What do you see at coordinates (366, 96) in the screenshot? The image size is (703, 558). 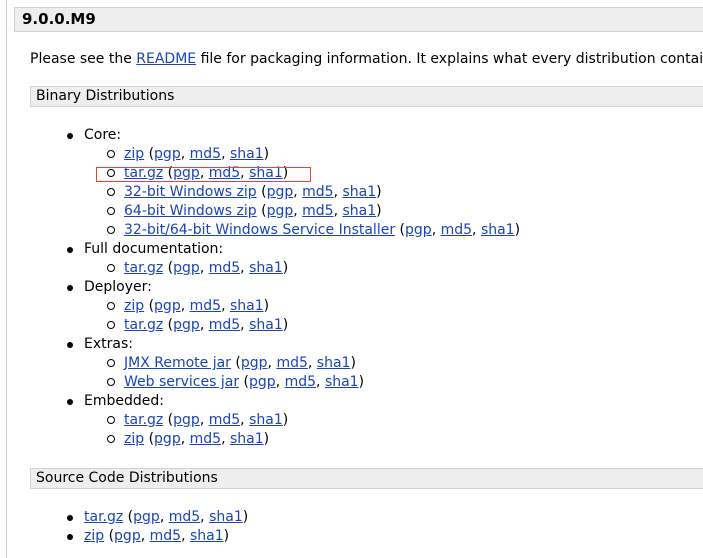 I see `binary-distributions-heading: Binary Distributions` at bounding box center [366, 96].